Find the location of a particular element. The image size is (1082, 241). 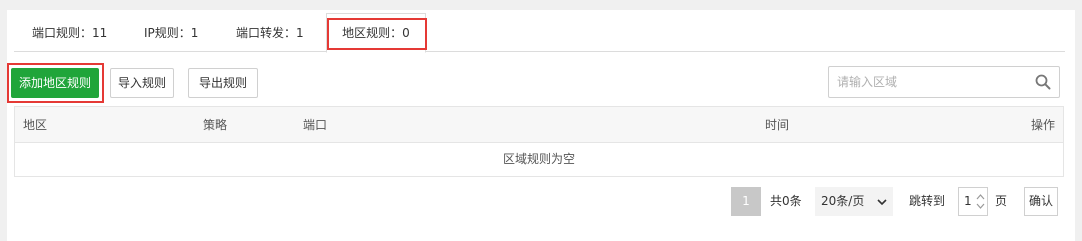

empty-state-text: 区域规则为空 is located at coordinates (538, 159).